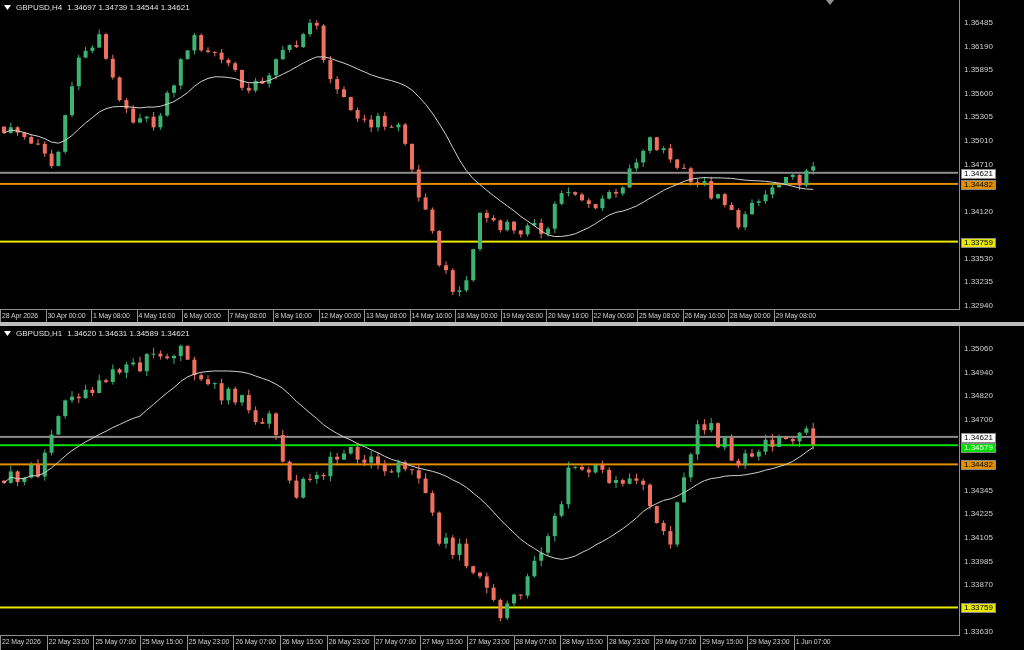 The width and height of the screenshot is (1024, 650). Describe the element at coordinates (978, 140) in the screenshot. I see `price-axis-label: 1.35010` at that location.